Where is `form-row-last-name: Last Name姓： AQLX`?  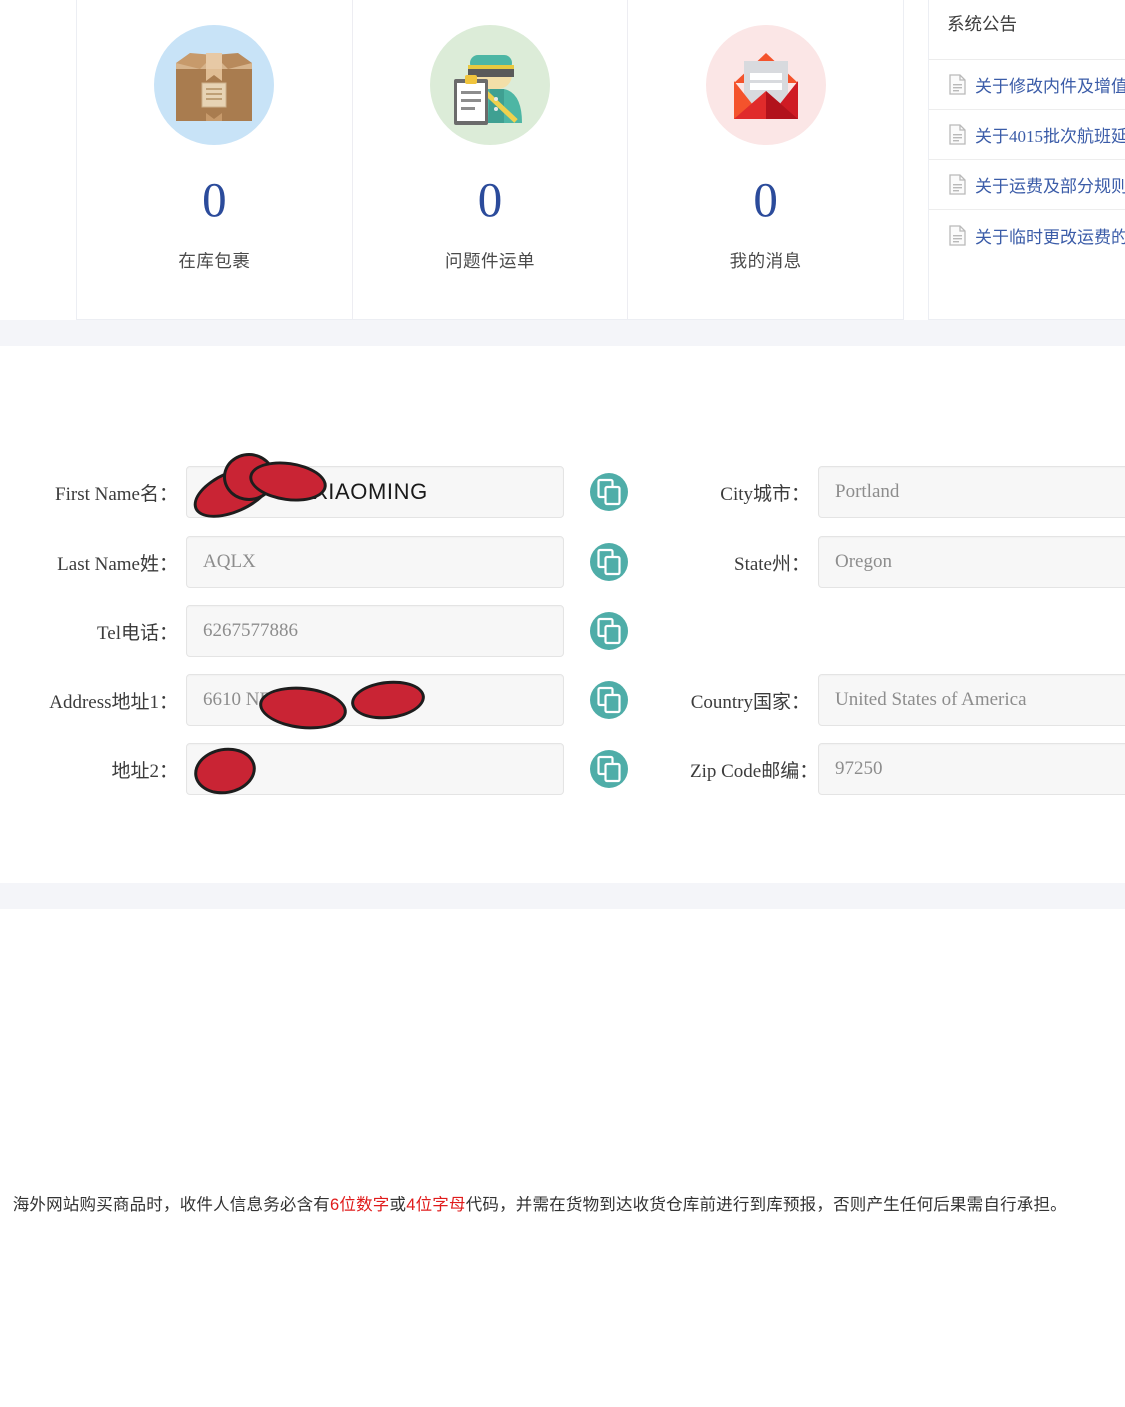
form-row-last-name: Last Name姓： AQLX is located at coordinates (322, 562).